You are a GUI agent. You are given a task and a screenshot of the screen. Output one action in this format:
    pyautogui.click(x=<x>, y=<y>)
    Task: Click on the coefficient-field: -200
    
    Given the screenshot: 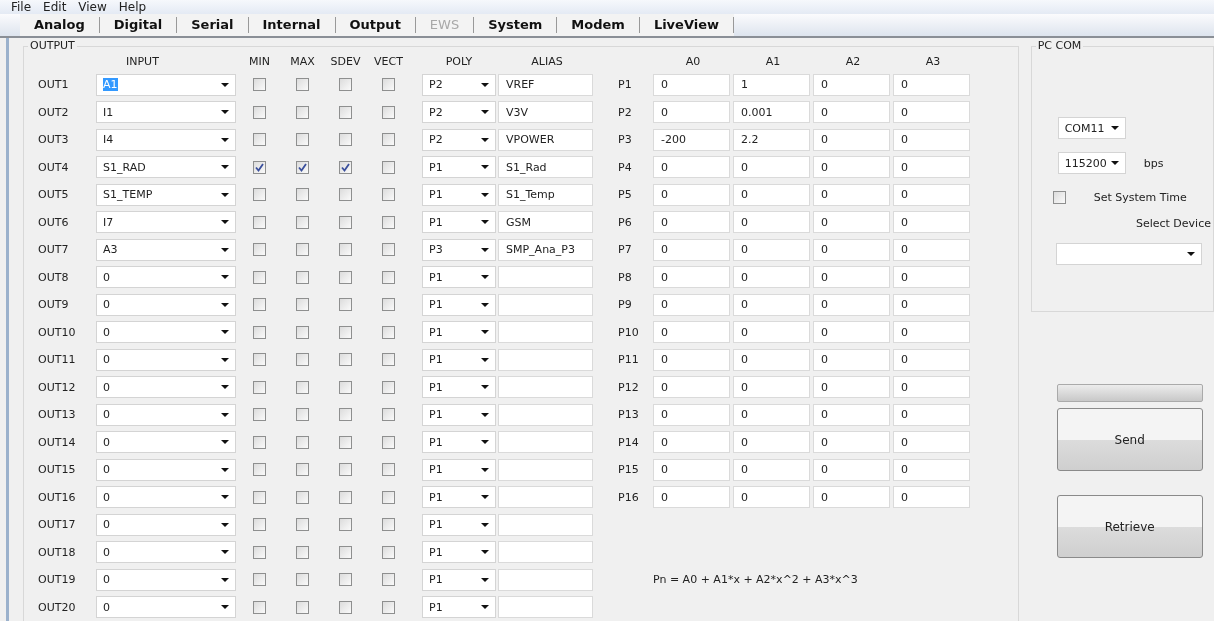 What is the action you would take?
    pyautogui.click(x=691, y=139)
    